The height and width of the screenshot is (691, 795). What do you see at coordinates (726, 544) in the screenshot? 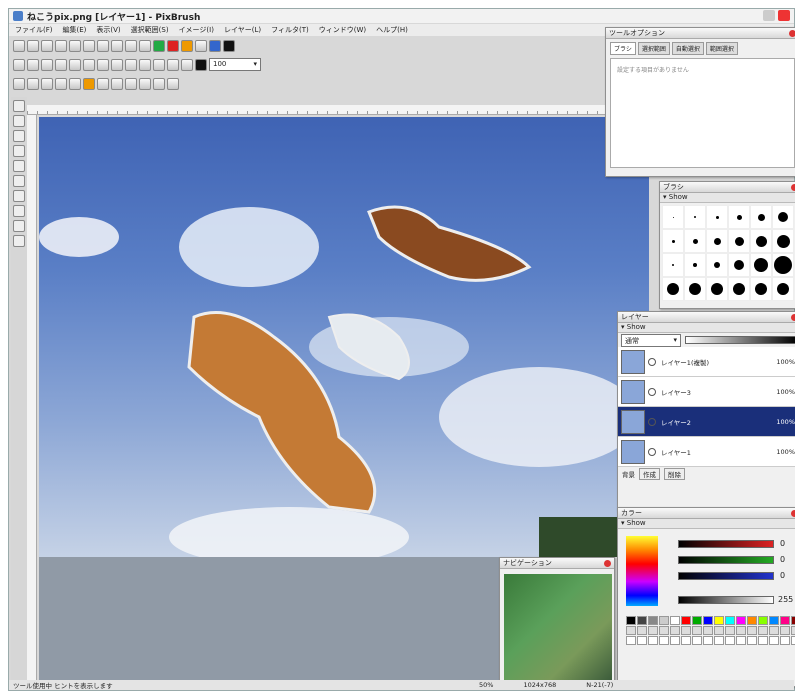
I see `red-slider` at bounding box center [726, 544].